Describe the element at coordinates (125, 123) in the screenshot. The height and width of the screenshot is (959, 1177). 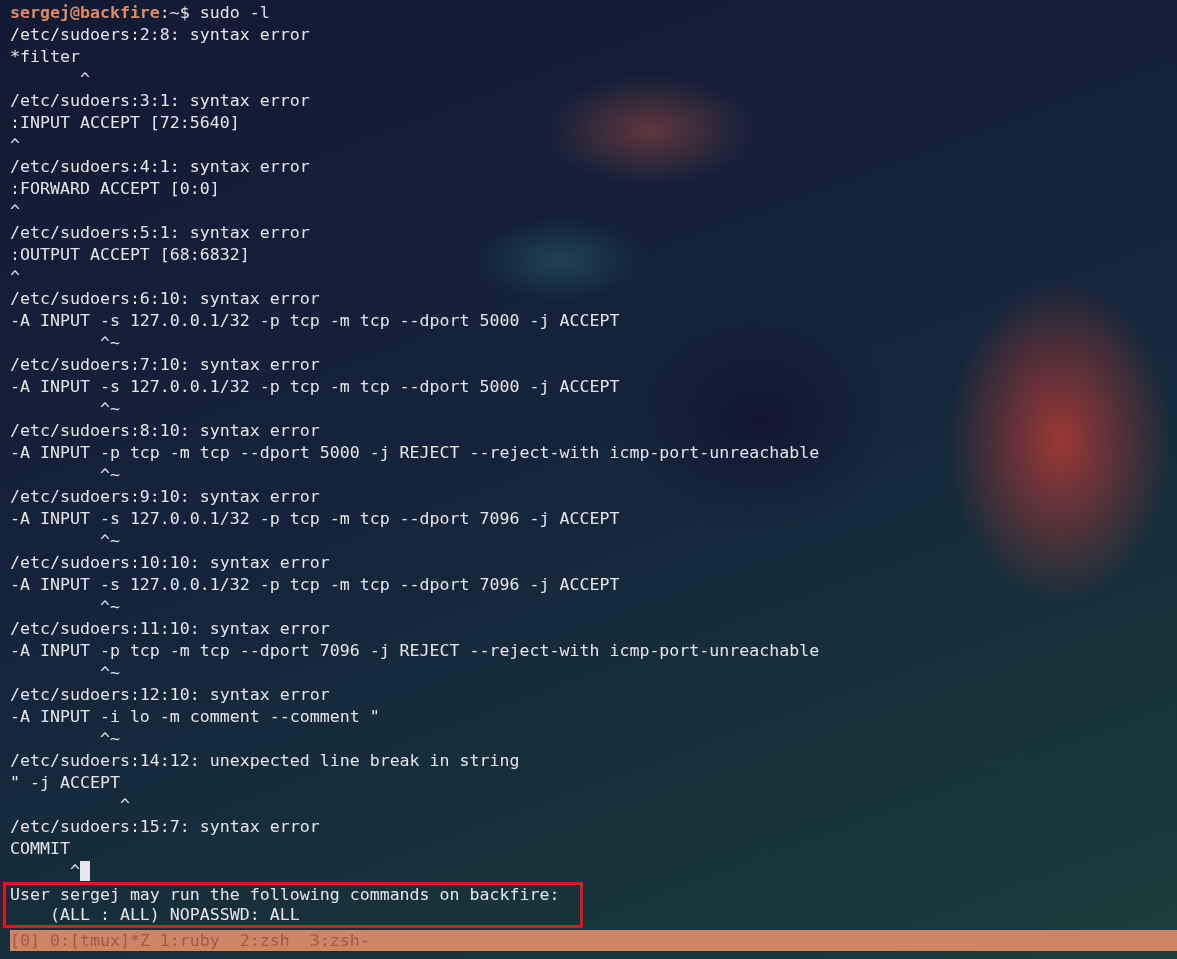
I see `output-line: :INPUT ACCEPT [72:5640]` at that location.